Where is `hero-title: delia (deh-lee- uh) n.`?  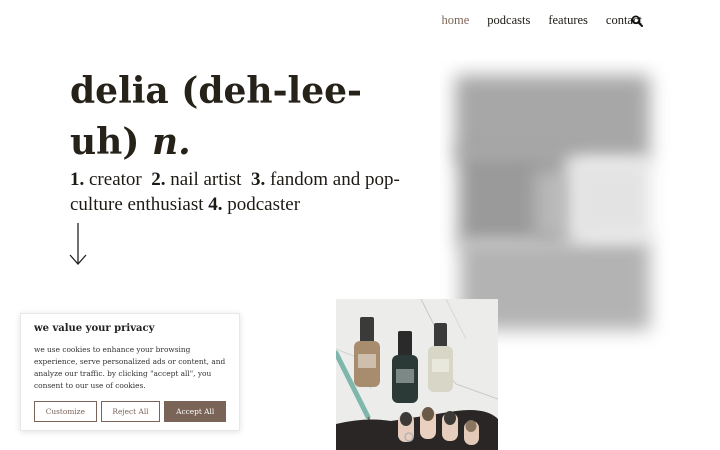
hero-title: delia (deh-lee- uh) n. is located at coordinates (220, 117).